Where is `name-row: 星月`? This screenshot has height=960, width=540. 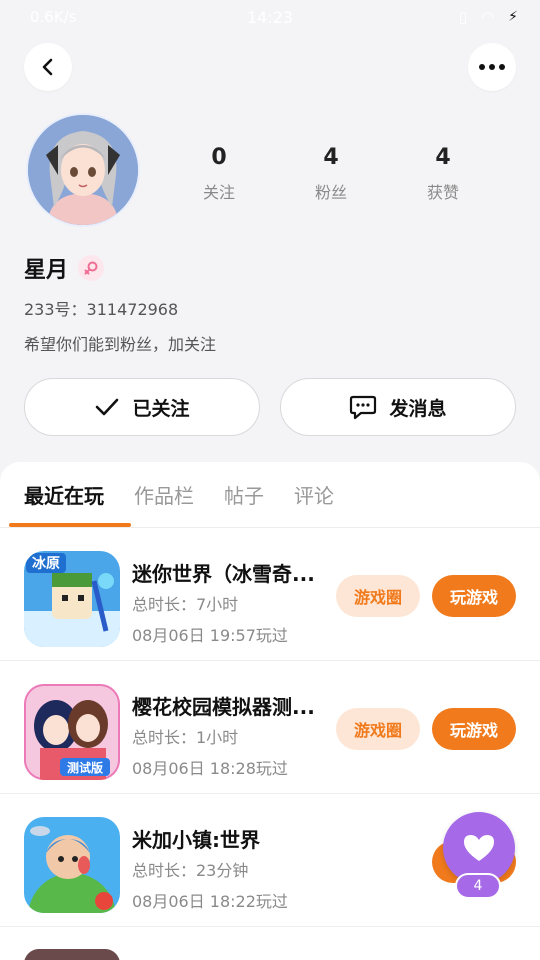
name-row: 星月 is located at coordinates (64, 268).